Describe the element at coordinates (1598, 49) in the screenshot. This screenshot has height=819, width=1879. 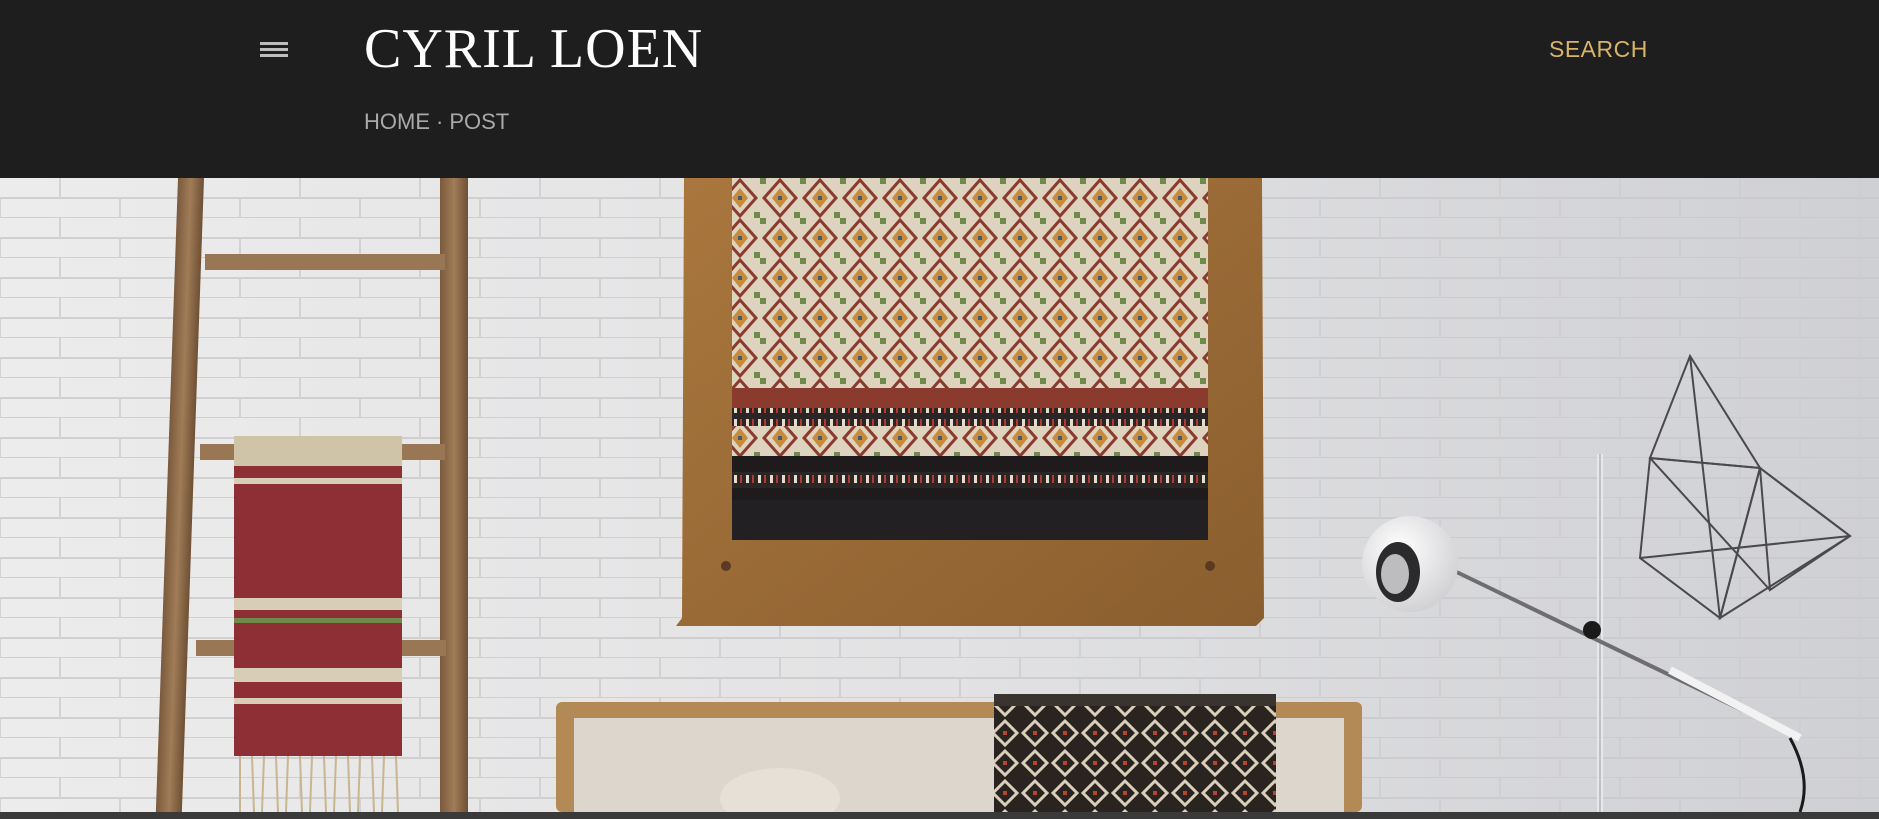
I see `search-link: SEARCH` at that location.